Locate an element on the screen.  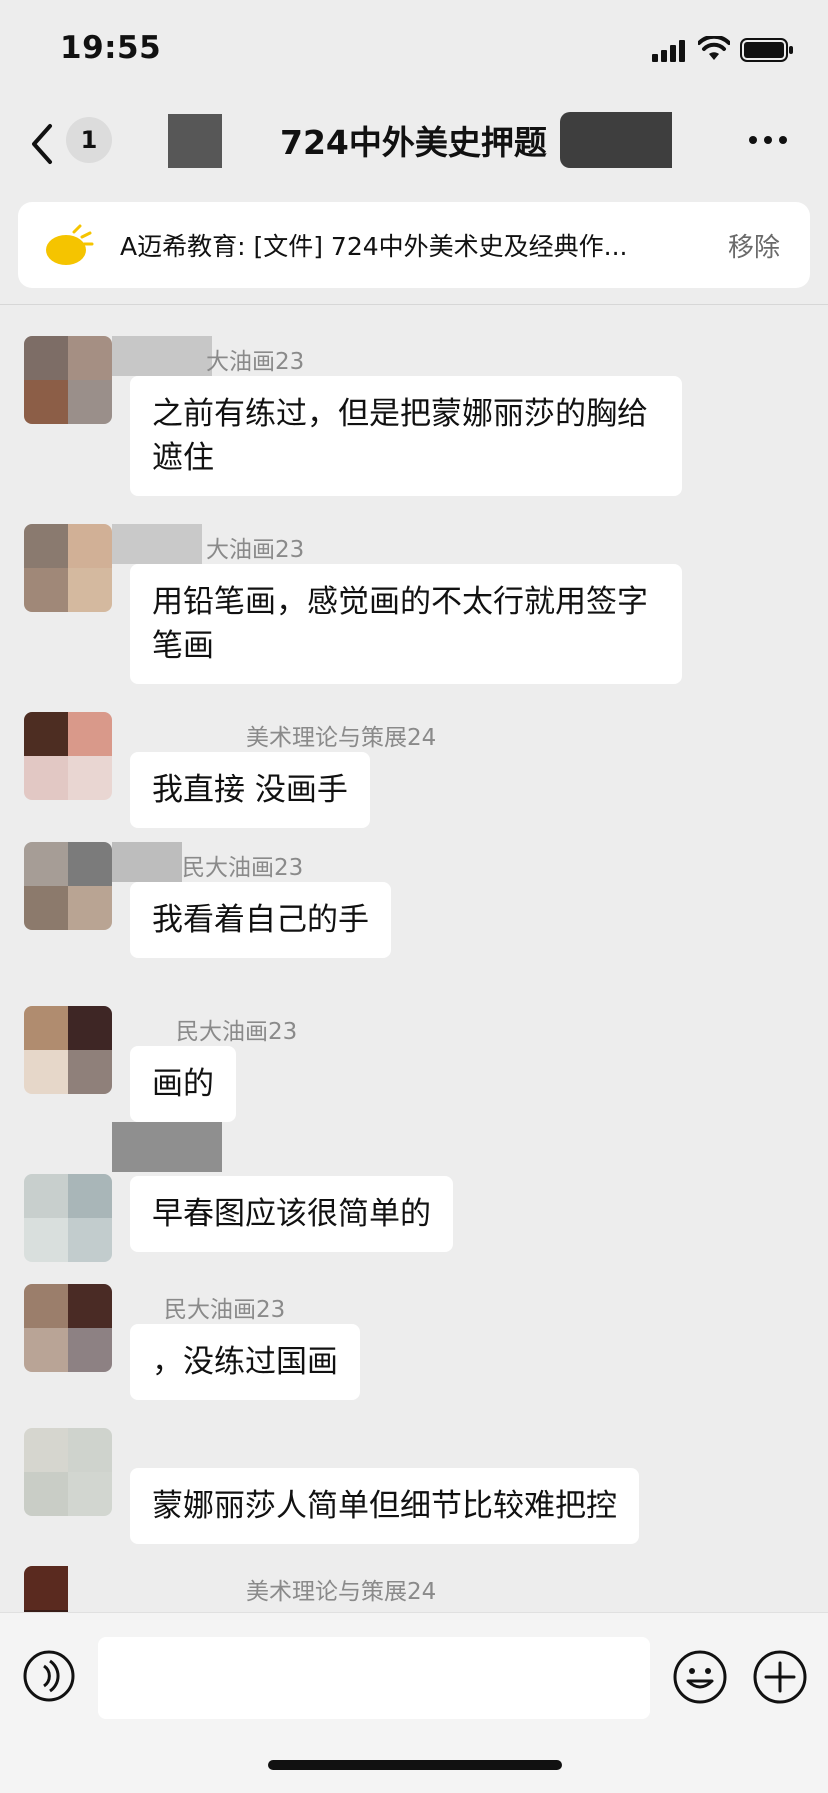
chat-message: 蒙娜丽莎人简单但细节比较难把控 is located at coordinates (414, 1493).